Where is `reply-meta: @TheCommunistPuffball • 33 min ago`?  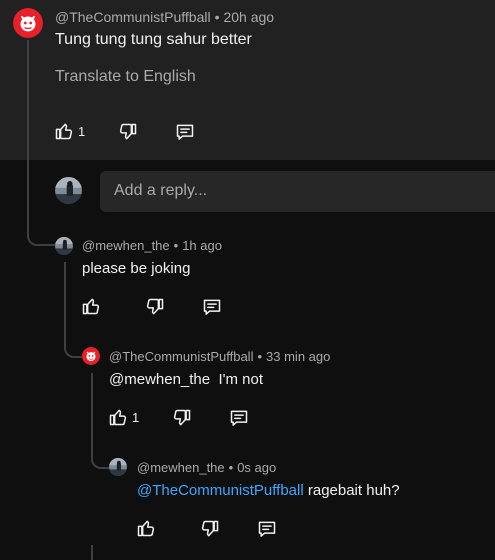
reply-meta: @TheCommunistPuffball • 33 min ago is located at coordinates (220, 356).